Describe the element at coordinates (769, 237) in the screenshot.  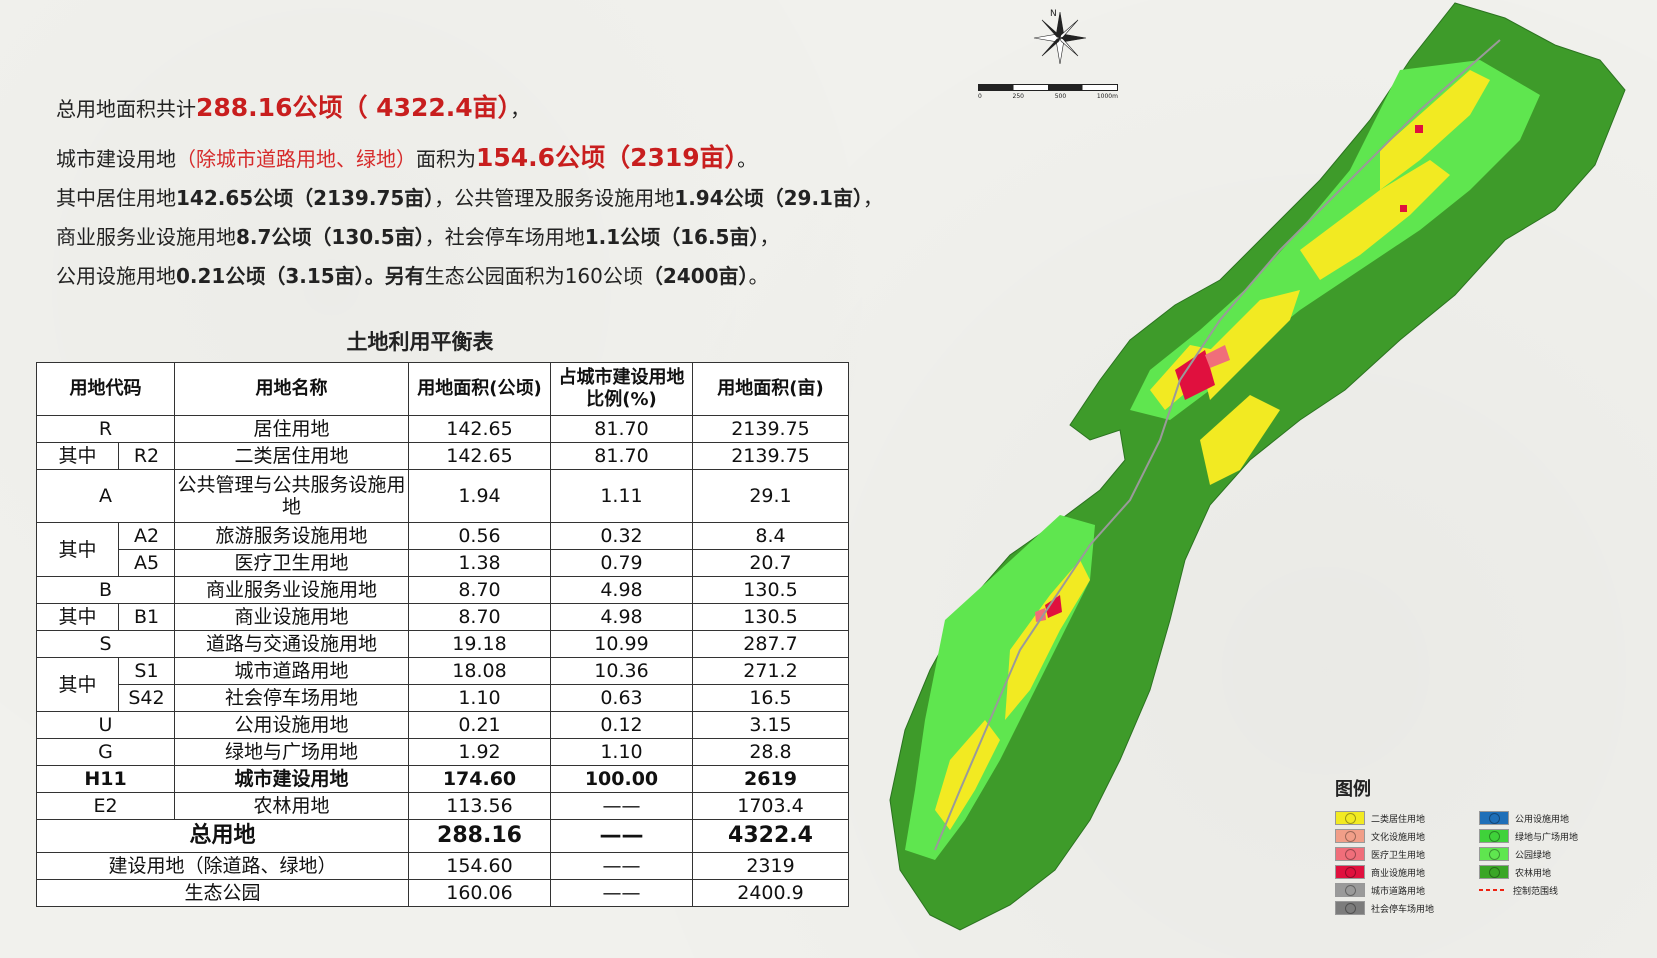
I see `punct: ，` at that location.